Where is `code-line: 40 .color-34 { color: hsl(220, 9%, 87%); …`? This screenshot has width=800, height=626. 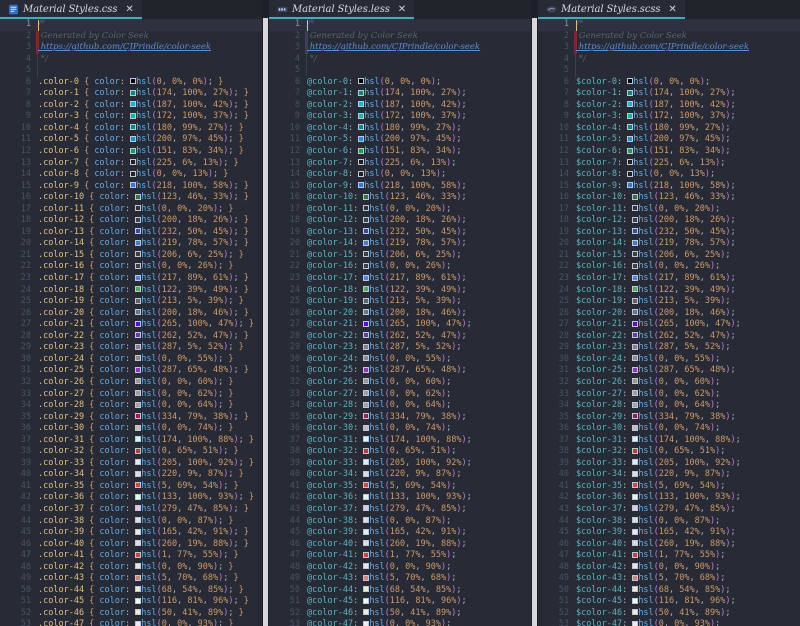
code-line: 40 .color-34 { color: hsl(220, 9%, 87%); … is located at coordinates (131, 475).